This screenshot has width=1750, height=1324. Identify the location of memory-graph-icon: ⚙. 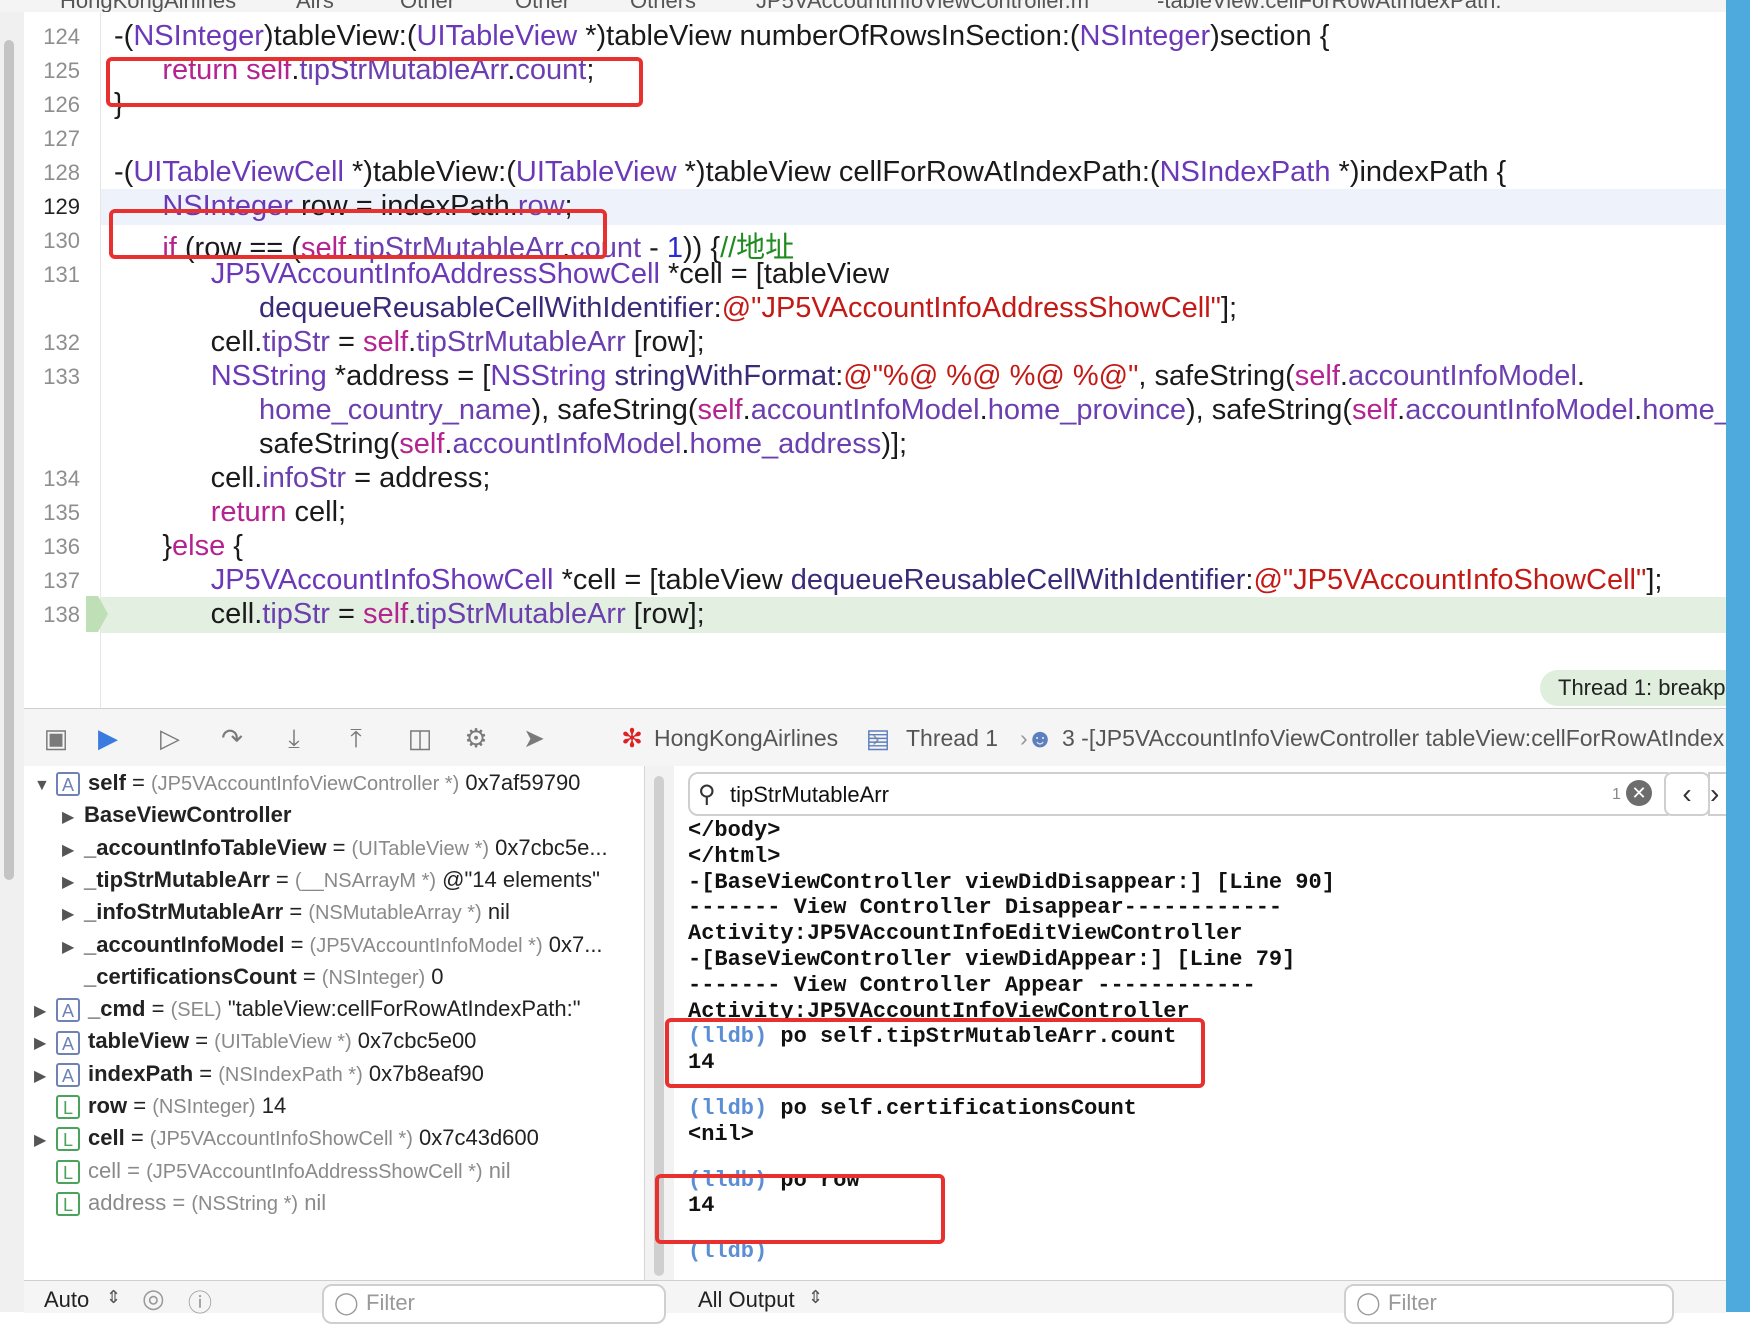
(476, 738).